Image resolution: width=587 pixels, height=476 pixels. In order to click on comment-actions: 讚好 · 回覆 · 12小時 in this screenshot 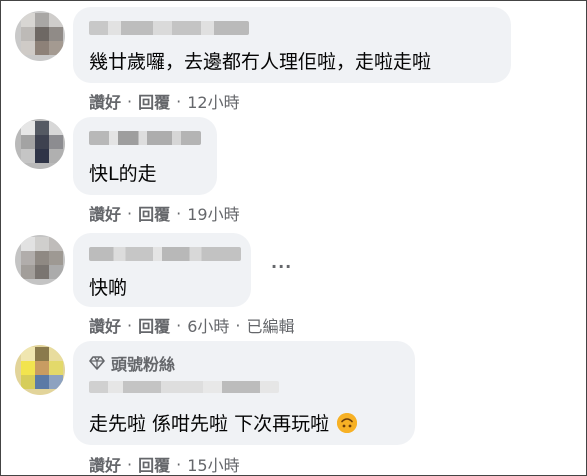, I will do `click(164, 101)`.